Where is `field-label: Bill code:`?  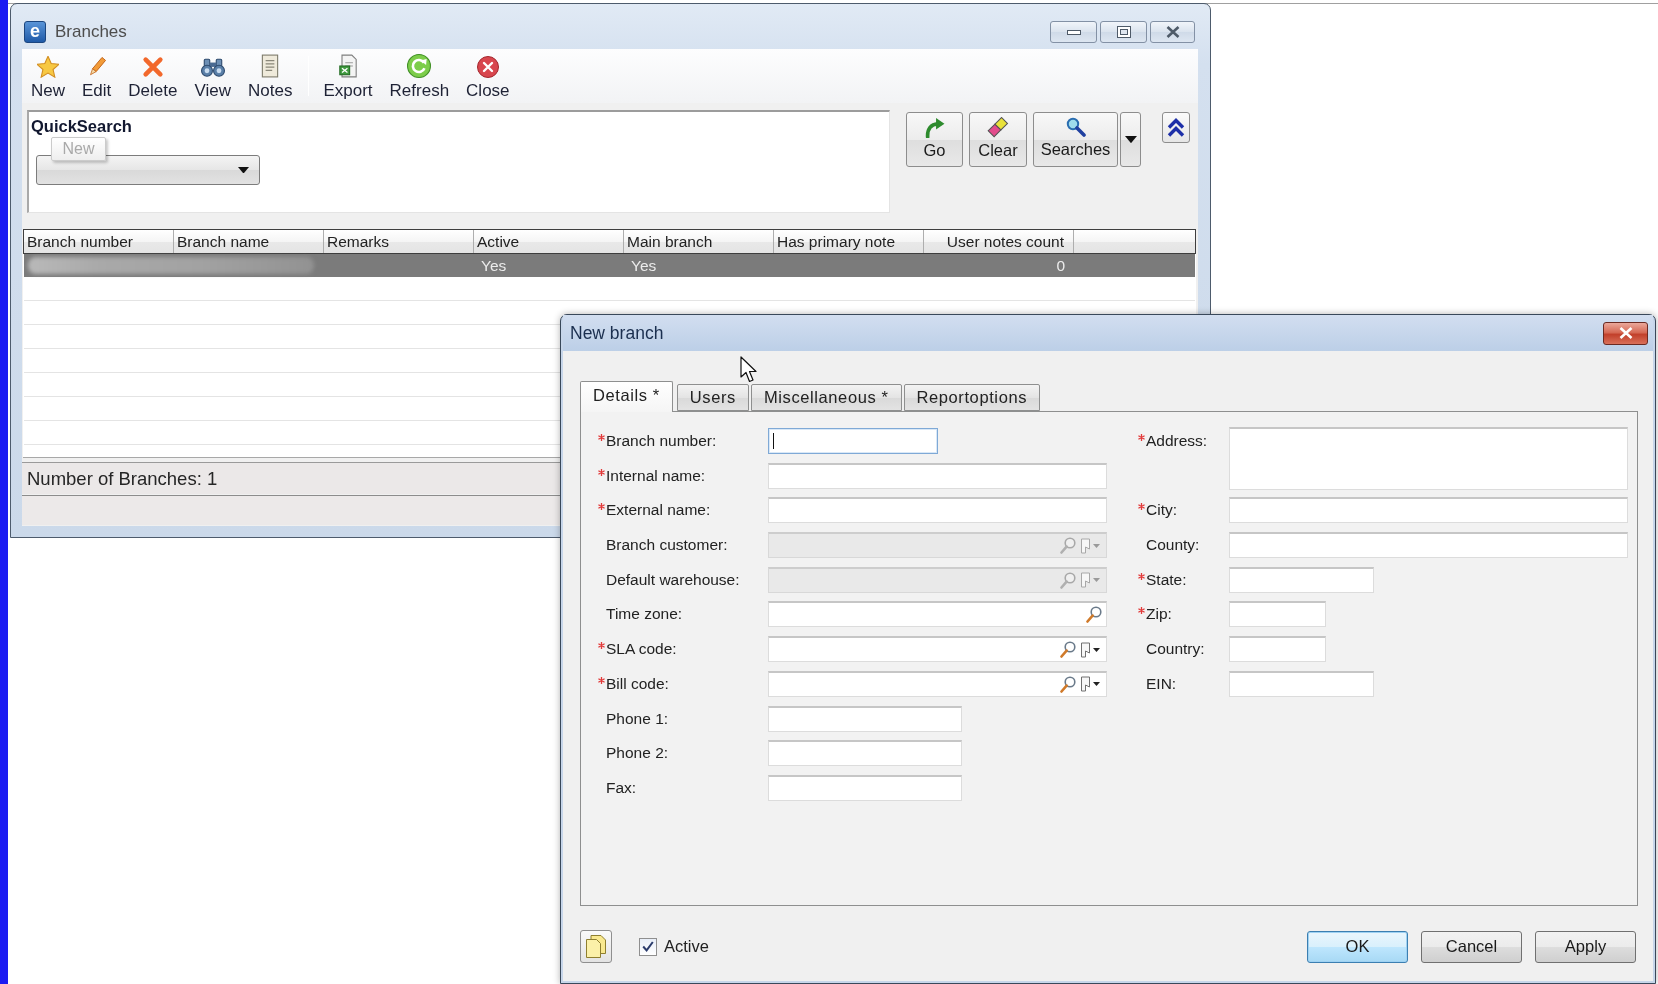
field-label: Bill code: is located at coordinates (637, 683).